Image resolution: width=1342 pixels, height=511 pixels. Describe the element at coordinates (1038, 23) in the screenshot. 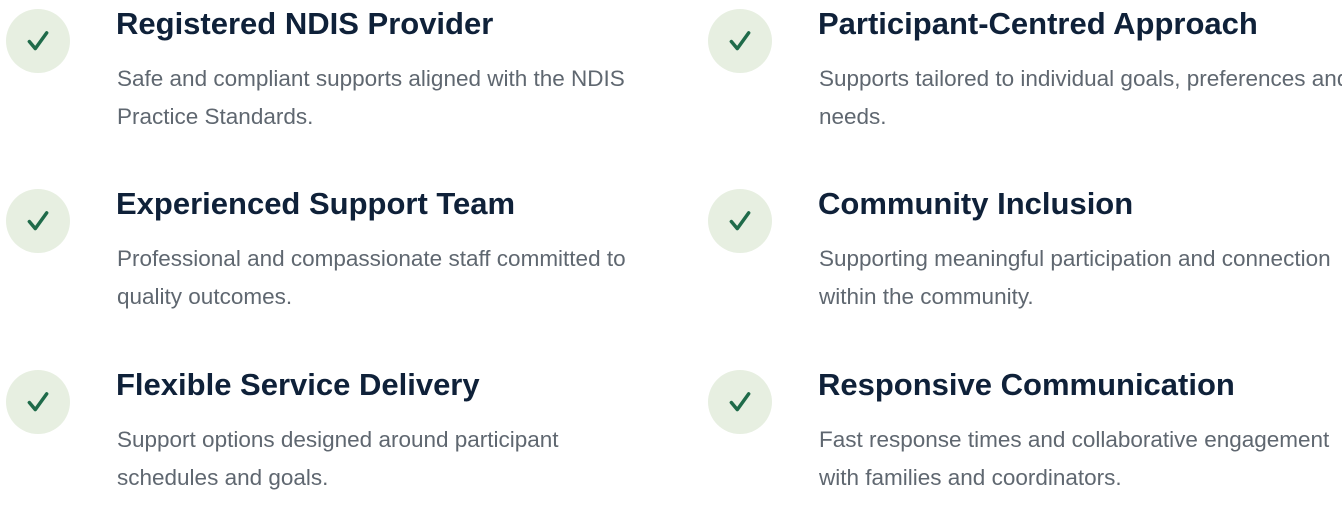

I see `feature-title: Participant-Centred Approach` at that location.